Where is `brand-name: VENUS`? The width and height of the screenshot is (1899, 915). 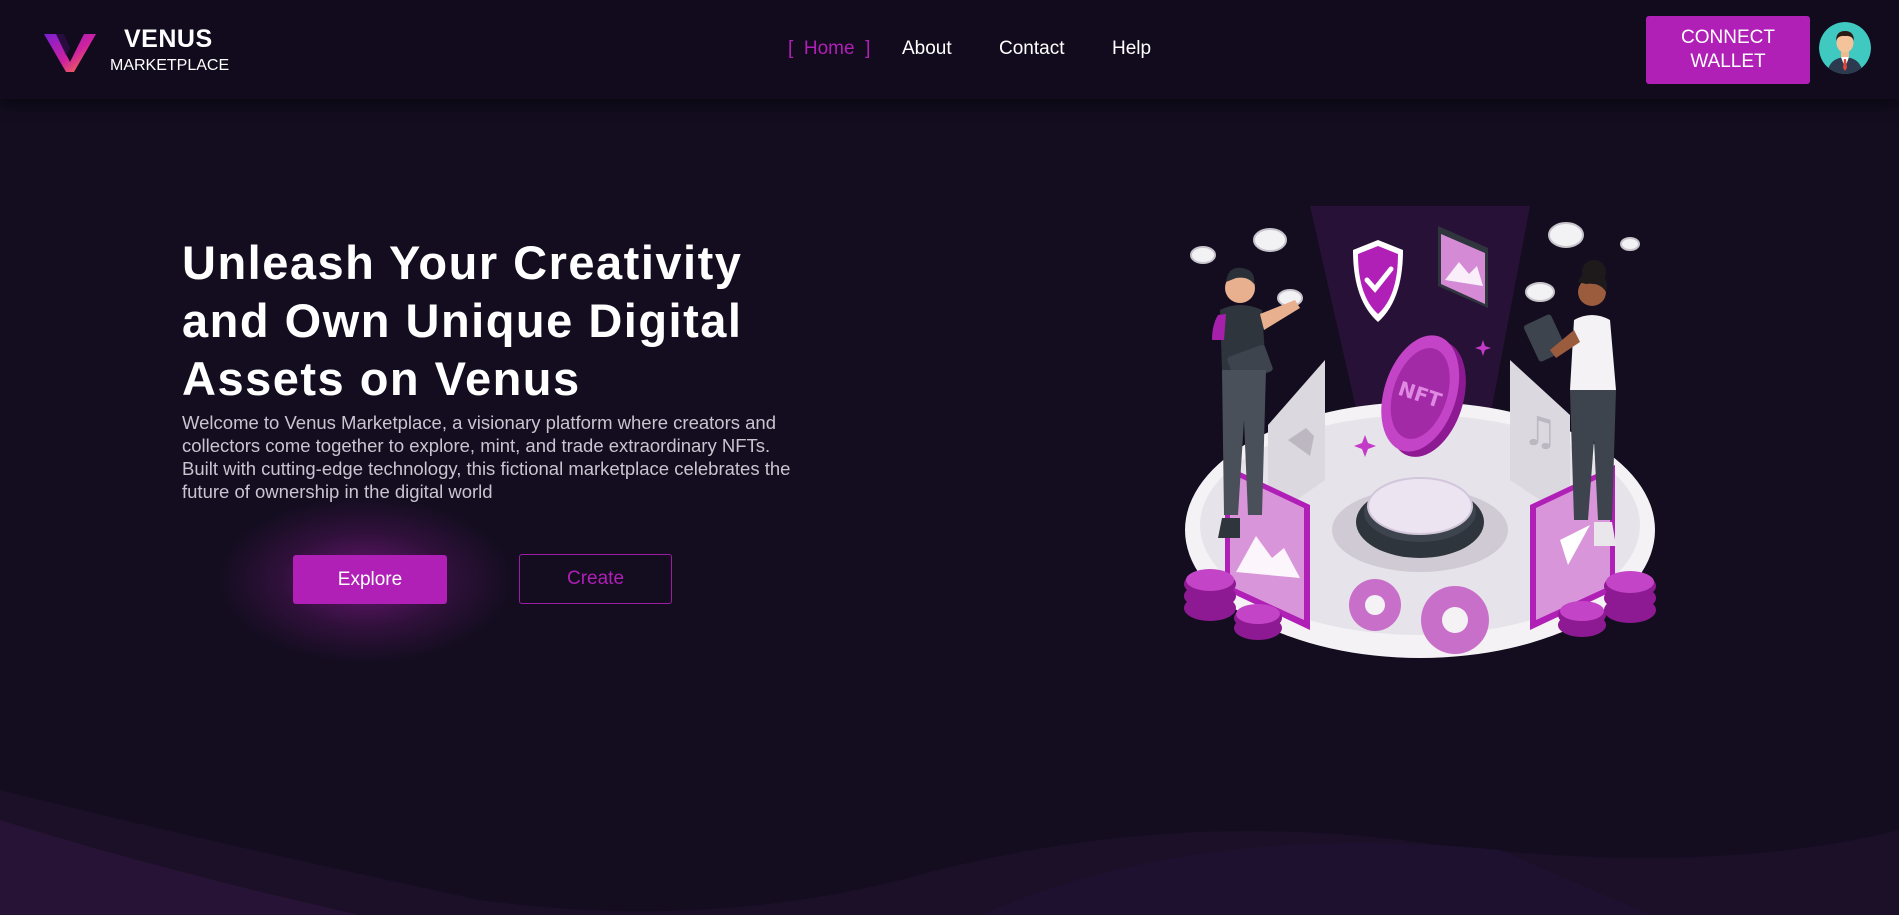
brand-name: VENUS is located at coordinates (168, 39).